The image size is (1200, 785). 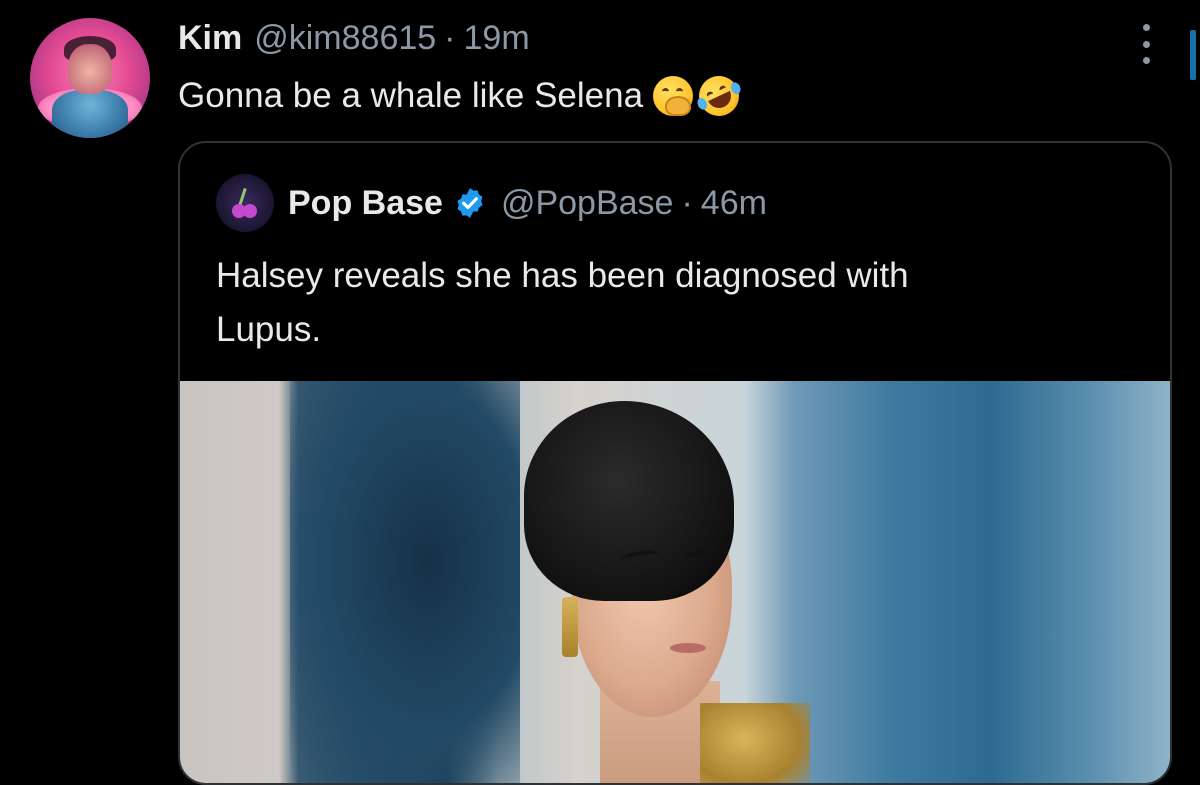 What do you see at coordinates (345, 38) in the screenshot?
I see `author-handle: @kim88615` at bounding box center [345, 38].